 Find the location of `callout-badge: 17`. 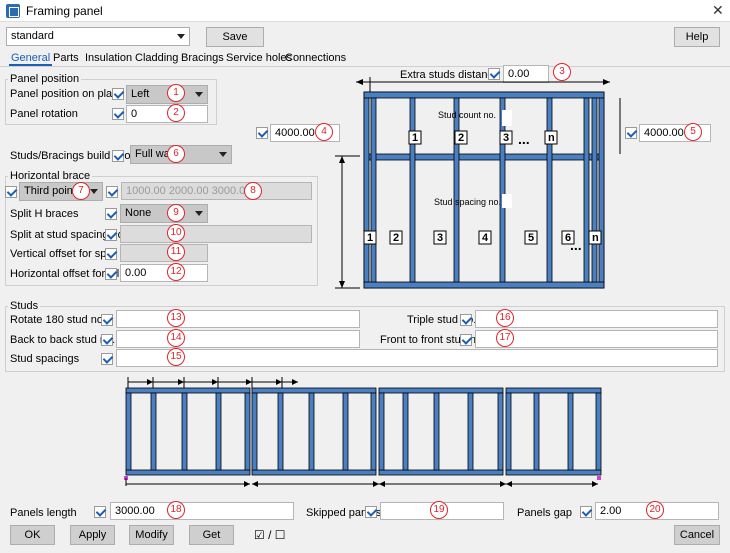

callout-badge: 17 is located at coordinates (505, 338).